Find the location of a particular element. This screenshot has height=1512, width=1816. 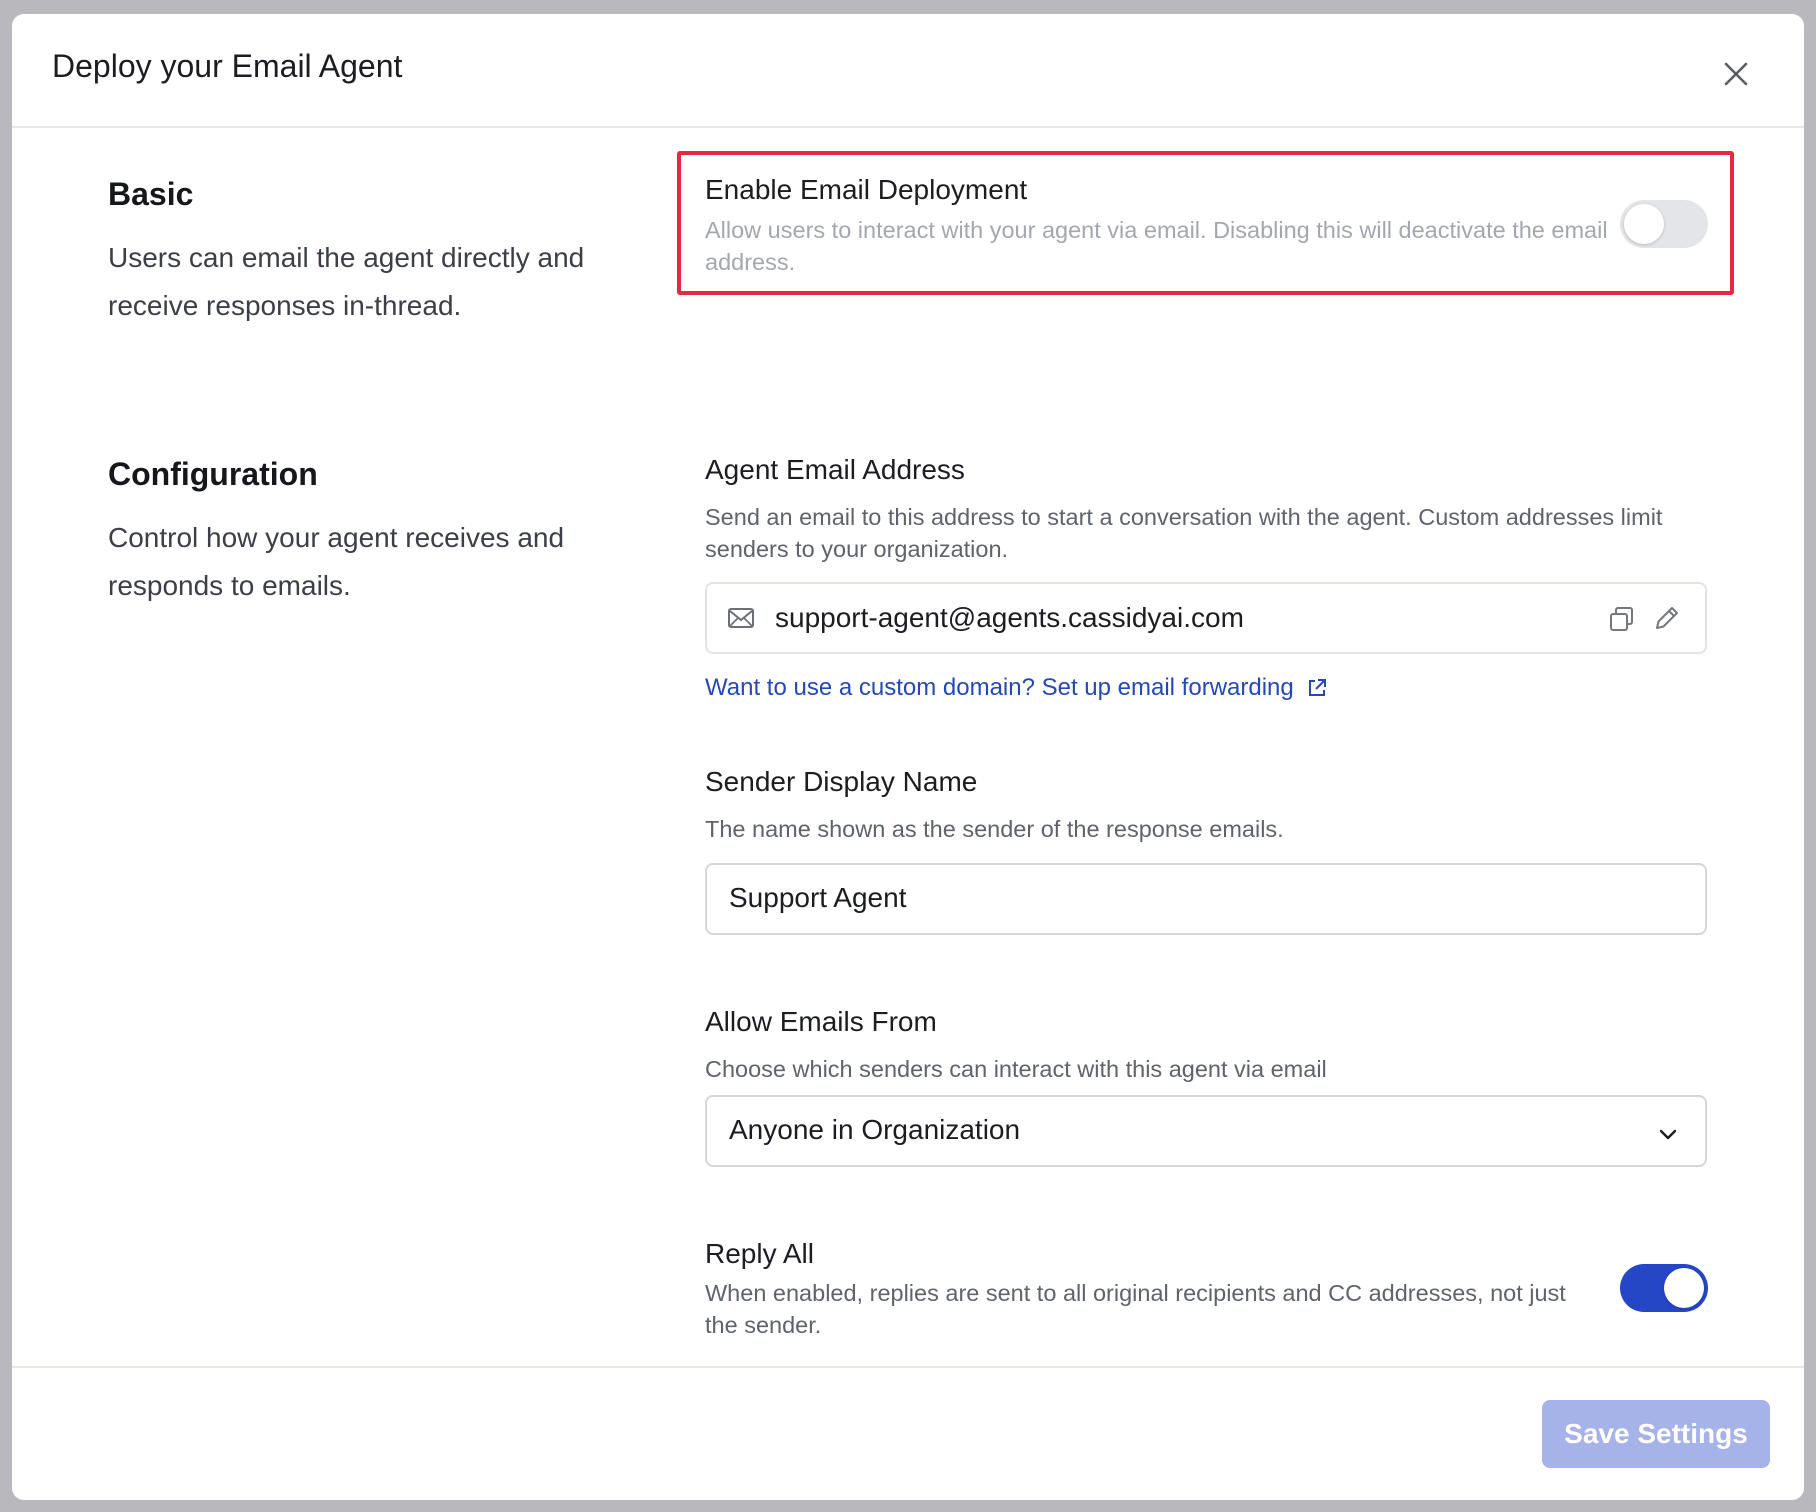

modal-header: Deploy your Email Agent is located at coordinates (908, 71).